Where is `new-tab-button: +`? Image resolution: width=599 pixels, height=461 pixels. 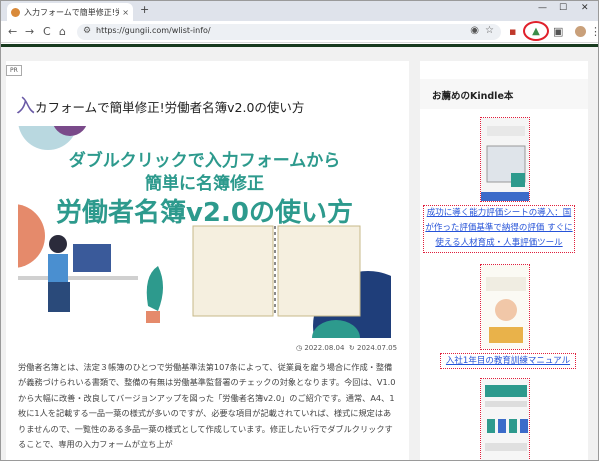 new-tab-button: + is located at coordinates (144, 9).